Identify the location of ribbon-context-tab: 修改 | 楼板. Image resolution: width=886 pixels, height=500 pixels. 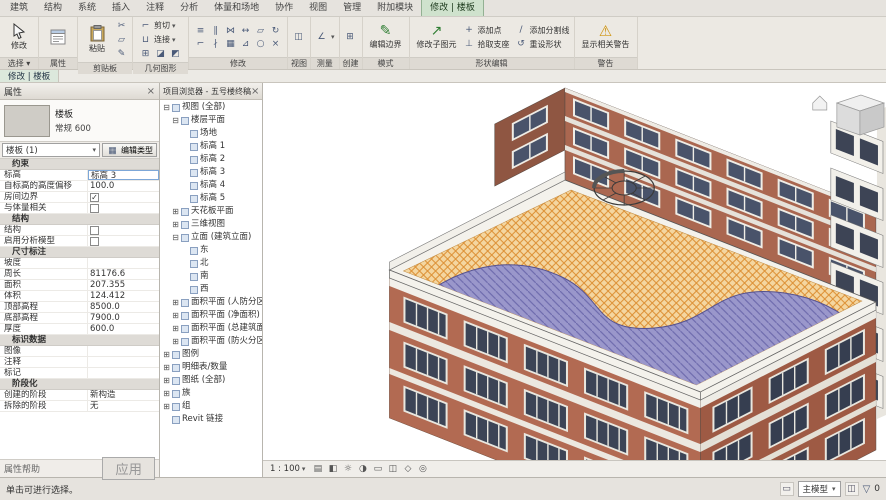
(452, 8).